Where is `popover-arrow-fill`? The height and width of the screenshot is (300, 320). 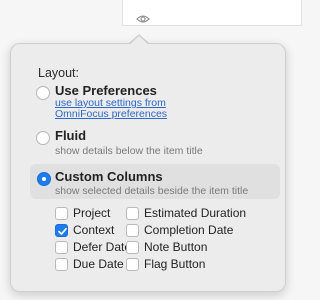 popover-arrow-fill is located at coordinates (139, 40).